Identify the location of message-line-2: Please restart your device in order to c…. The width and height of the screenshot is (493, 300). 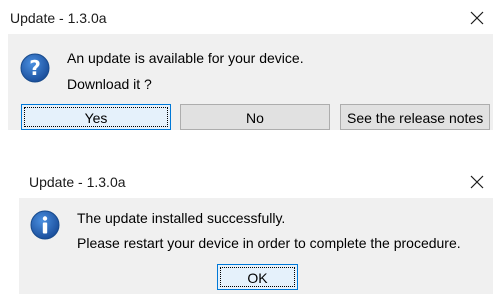
(269, 243).